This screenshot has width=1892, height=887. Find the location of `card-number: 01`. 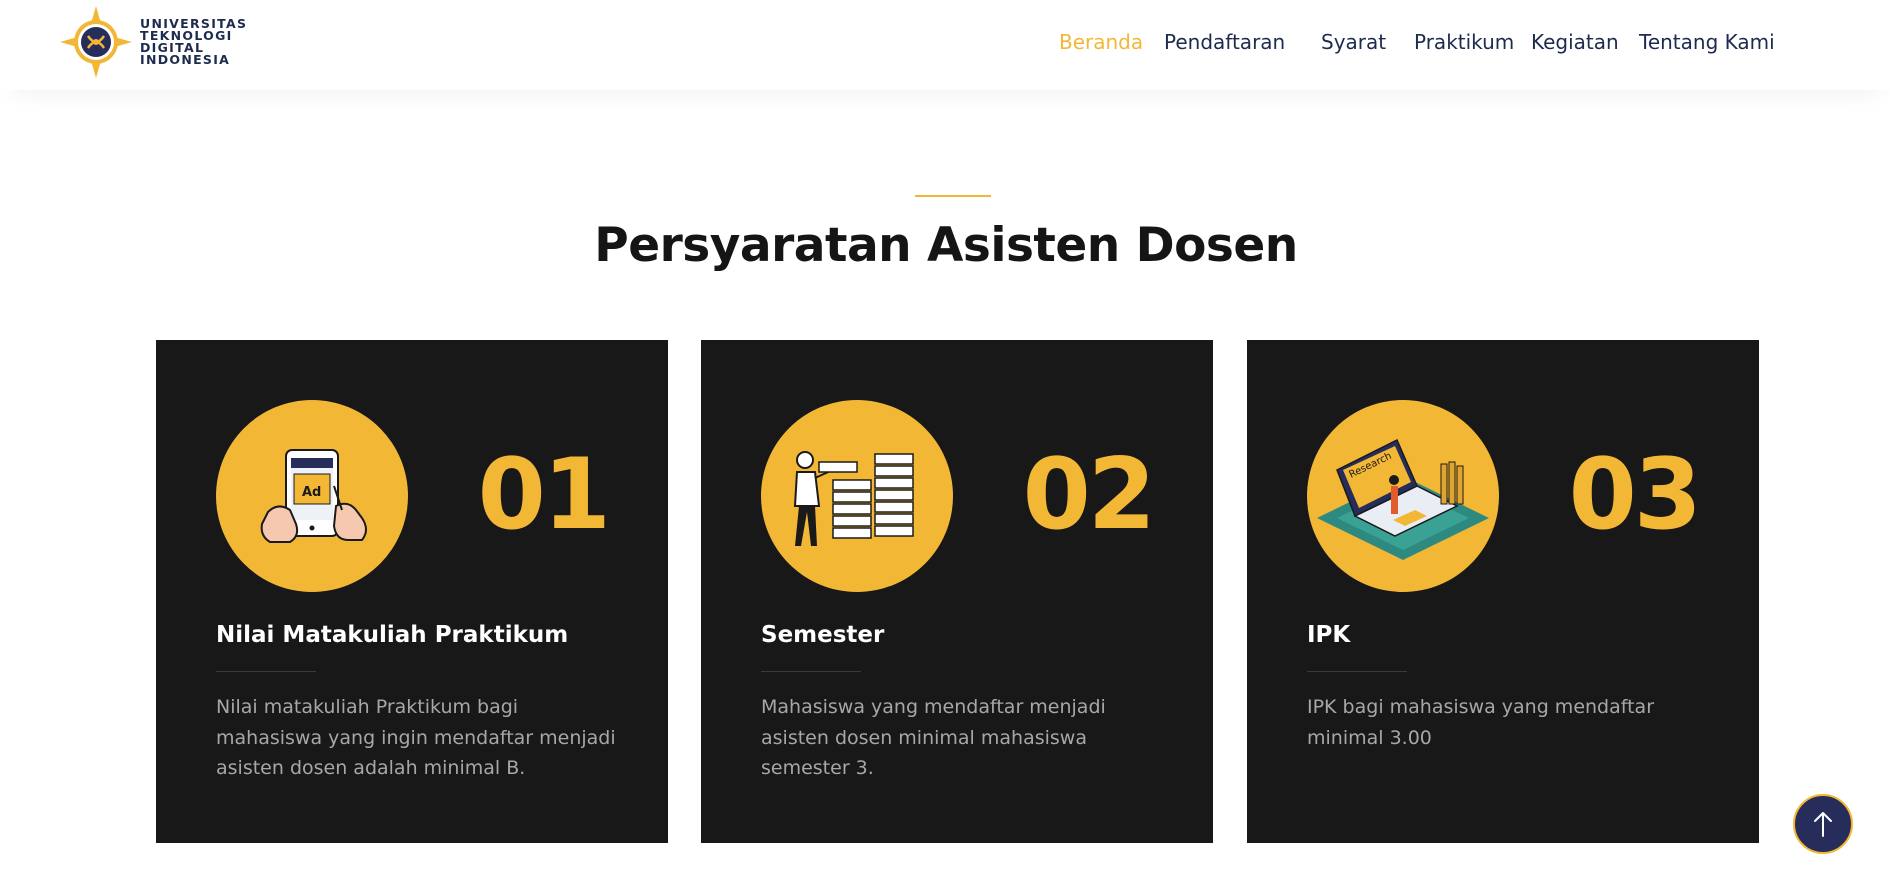

card-number: 01 is located at coordinates (544, 495).